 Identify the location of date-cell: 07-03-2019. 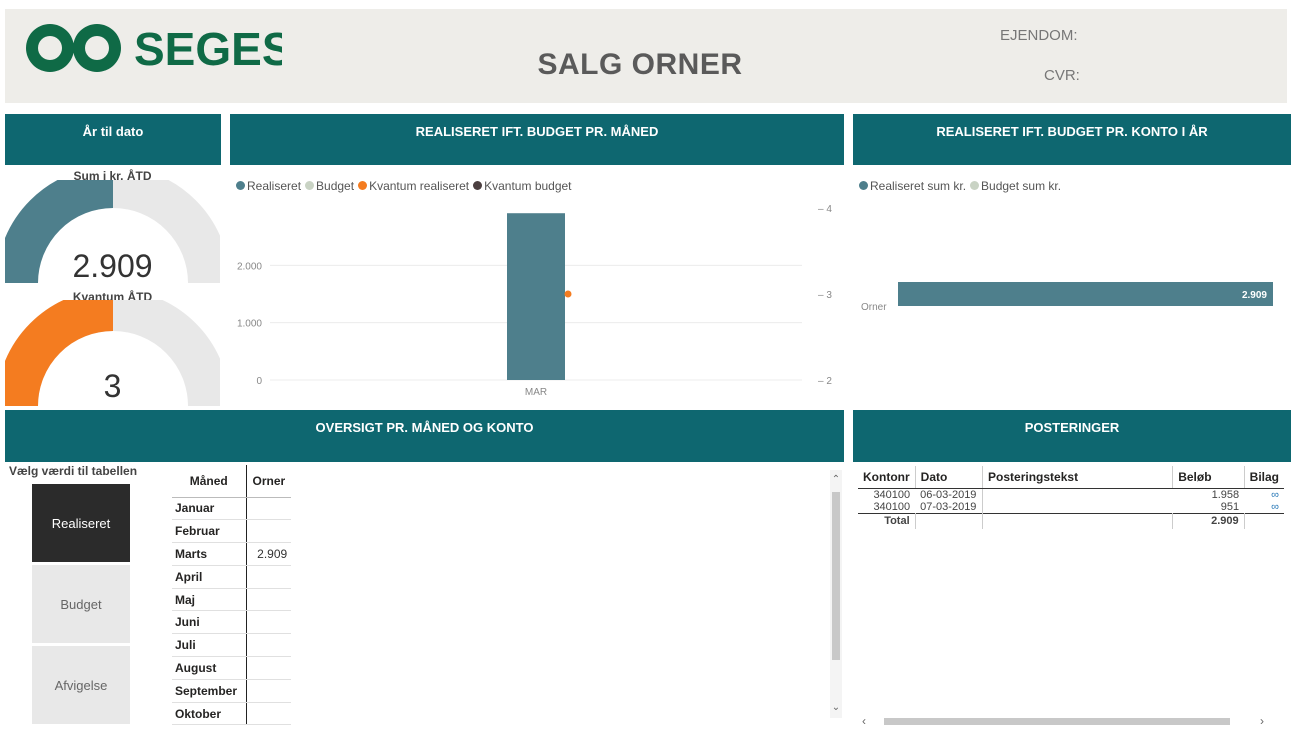
(948, 506).